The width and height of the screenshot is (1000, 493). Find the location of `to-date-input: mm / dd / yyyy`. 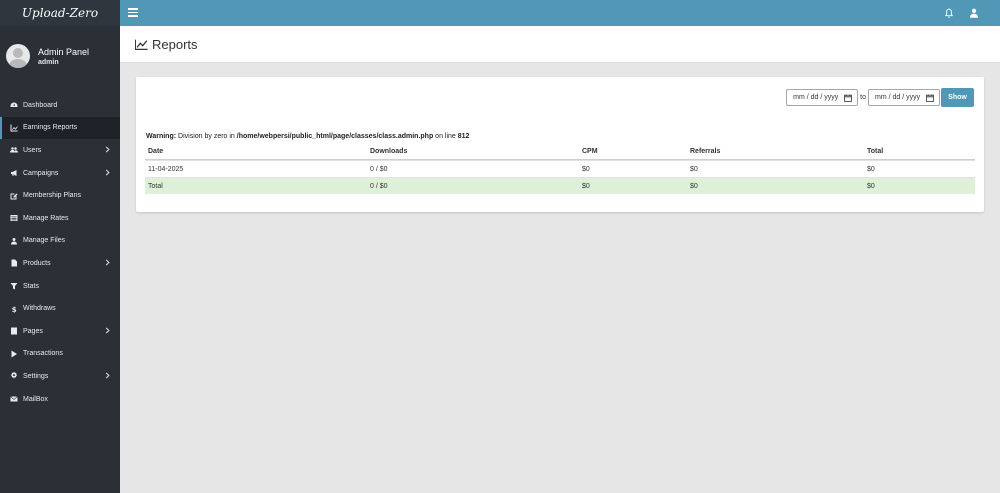

to-date-input: mm / dd / yyyy is located at coordinates (904, 97).